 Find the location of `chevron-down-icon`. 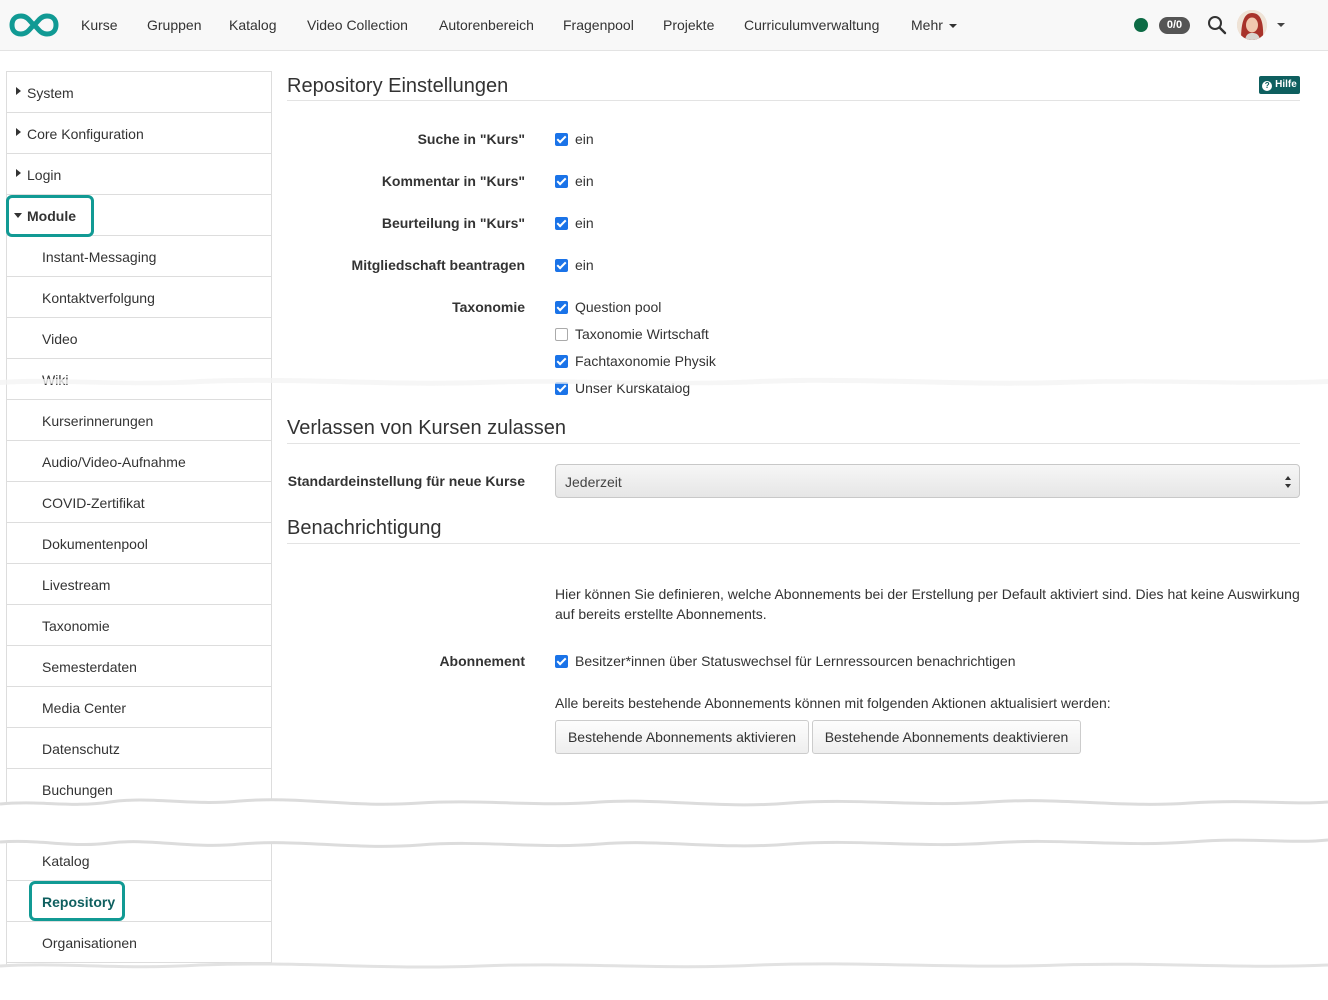

chevron-down-icon is located at coordinates (952, 26).